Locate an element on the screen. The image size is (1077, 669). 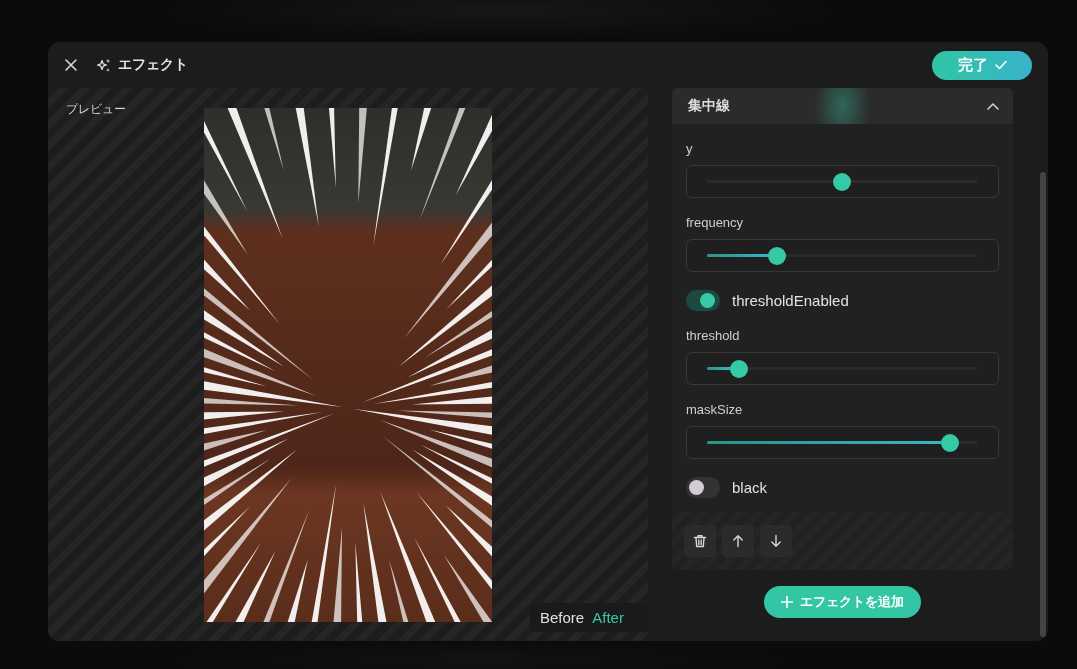
toggle-label: thresholdEnabled is located at coordinates (790, 301).